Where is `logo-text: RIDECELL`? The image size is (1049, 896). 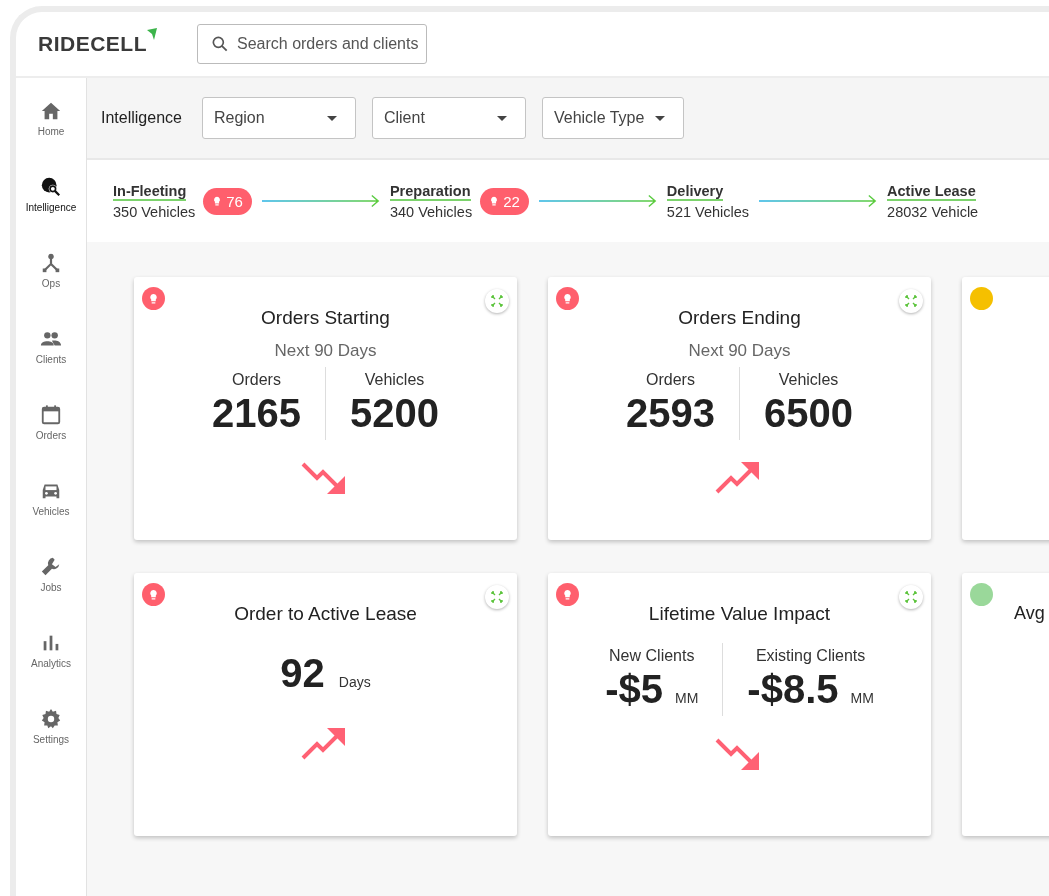
logo-text: RIDECELL is located at coordinates (92, 44).